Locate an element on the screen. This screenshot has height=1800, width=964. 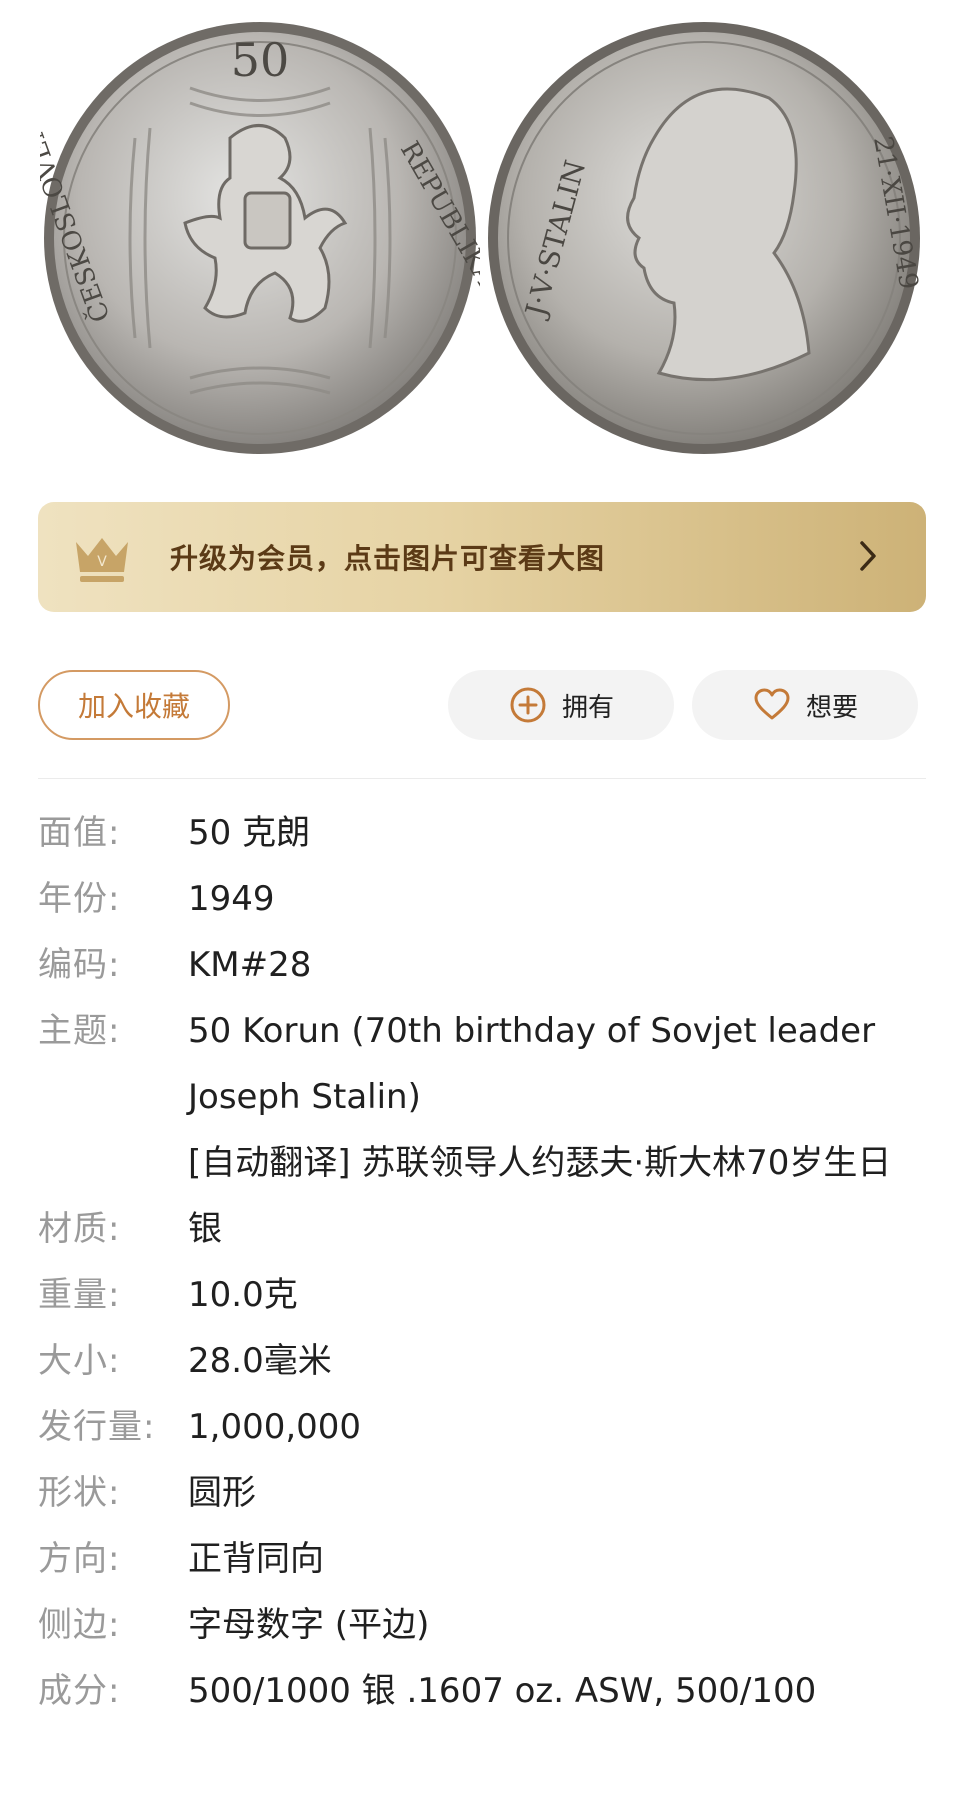
detail-row-size: 大小: 28.0毫米 is located at coordinates (482, 1361).